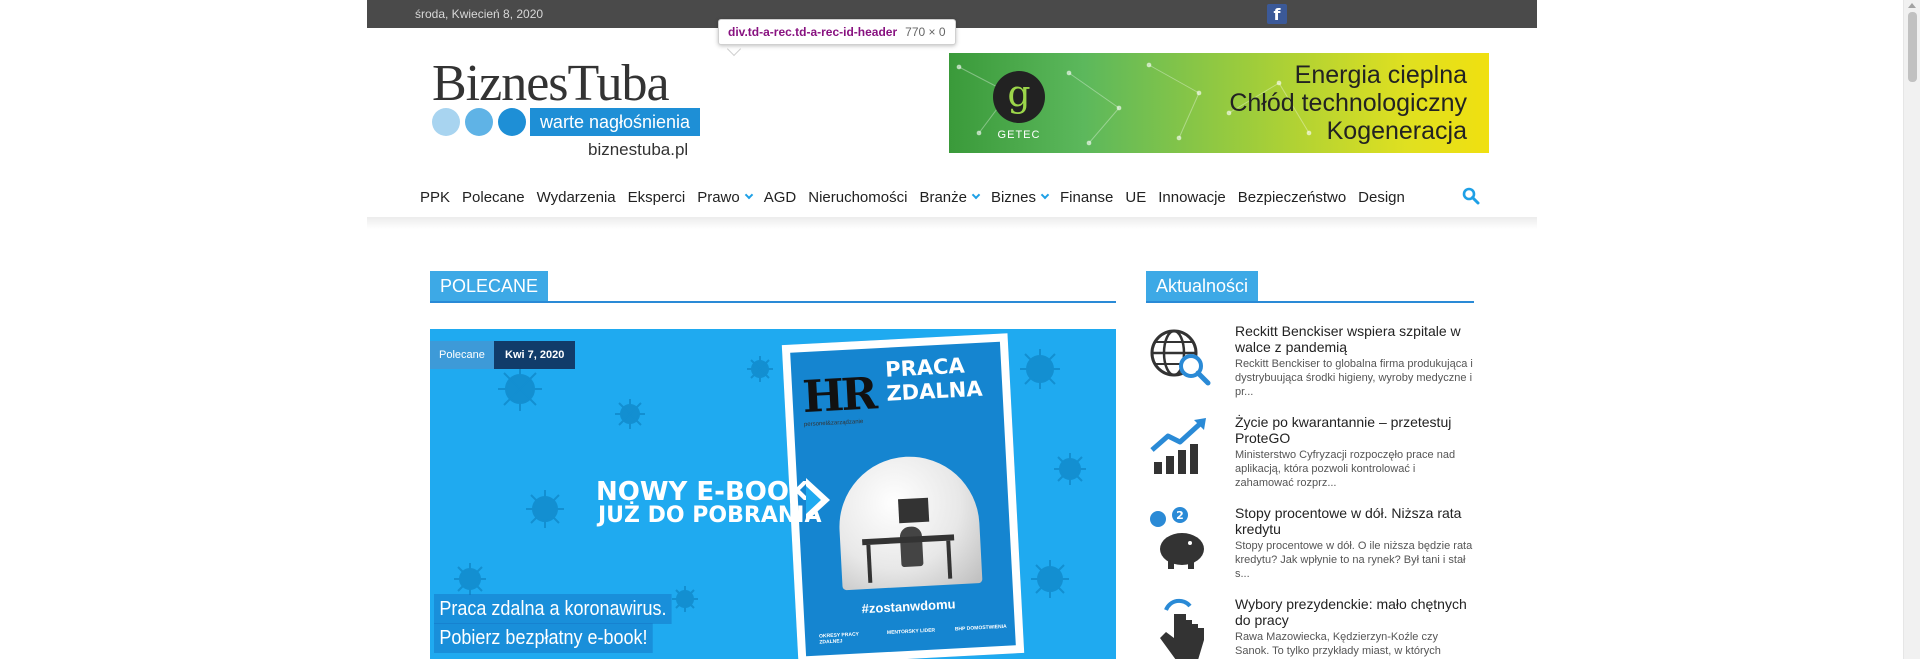  What do you see at coordinates (1912, 5) in the screenshot?
I see `scroll-up-arrow` at bounding box center [1912, 5].